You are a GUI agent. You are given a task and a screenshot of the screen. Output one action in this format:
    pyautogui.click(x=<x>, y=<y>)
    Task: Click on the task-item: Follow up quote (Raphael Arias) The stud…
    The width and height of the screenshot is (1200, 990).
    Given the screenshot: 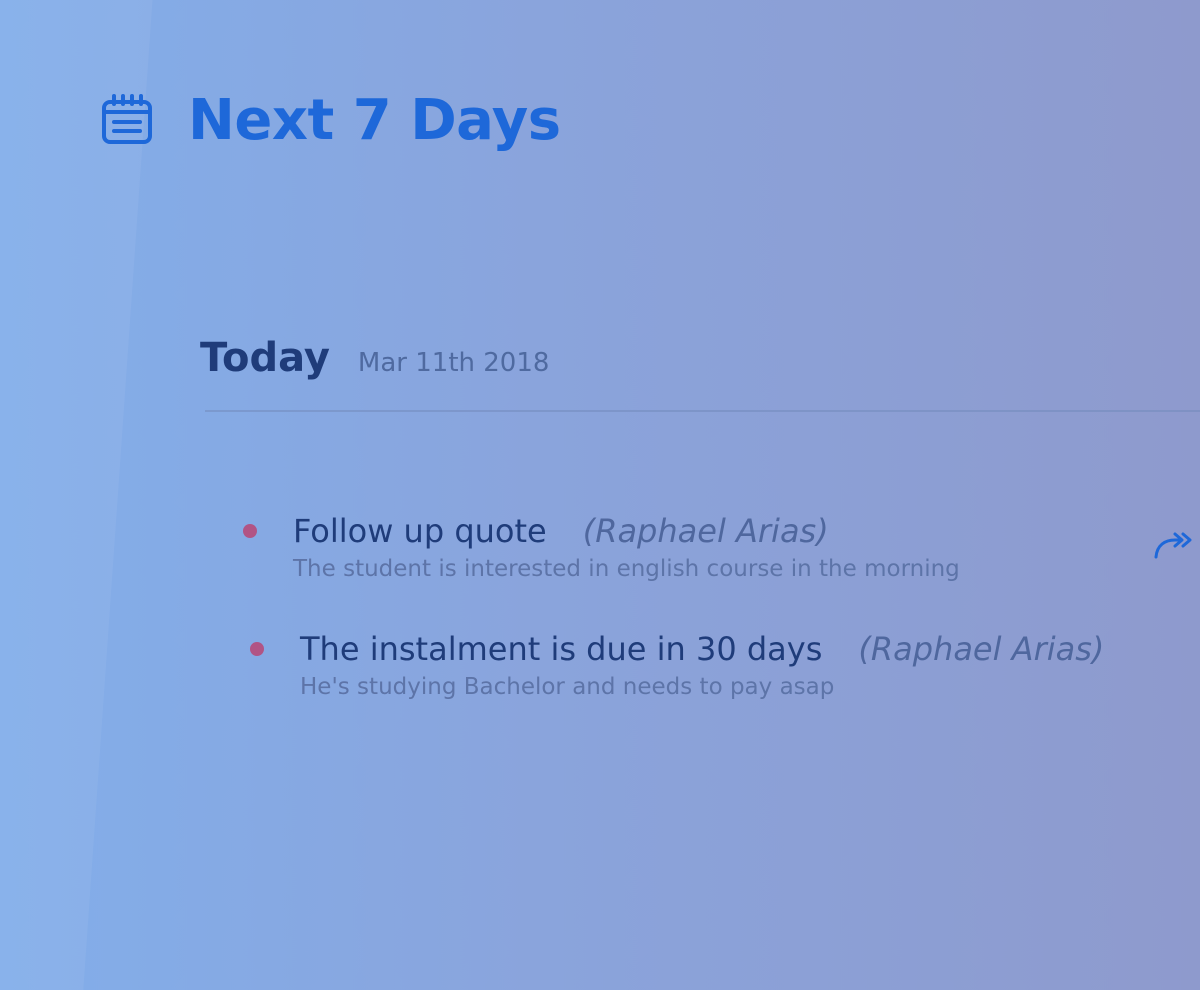 What is the action you would take?
    pyautogui.click(x=721, y=548)
    